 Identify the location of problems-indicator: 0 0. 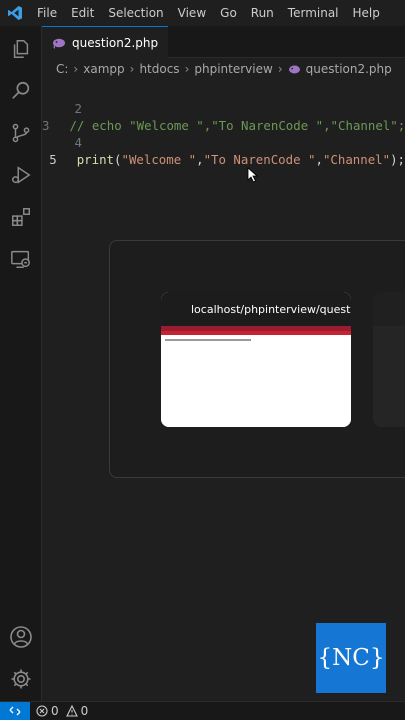
(59, 711).